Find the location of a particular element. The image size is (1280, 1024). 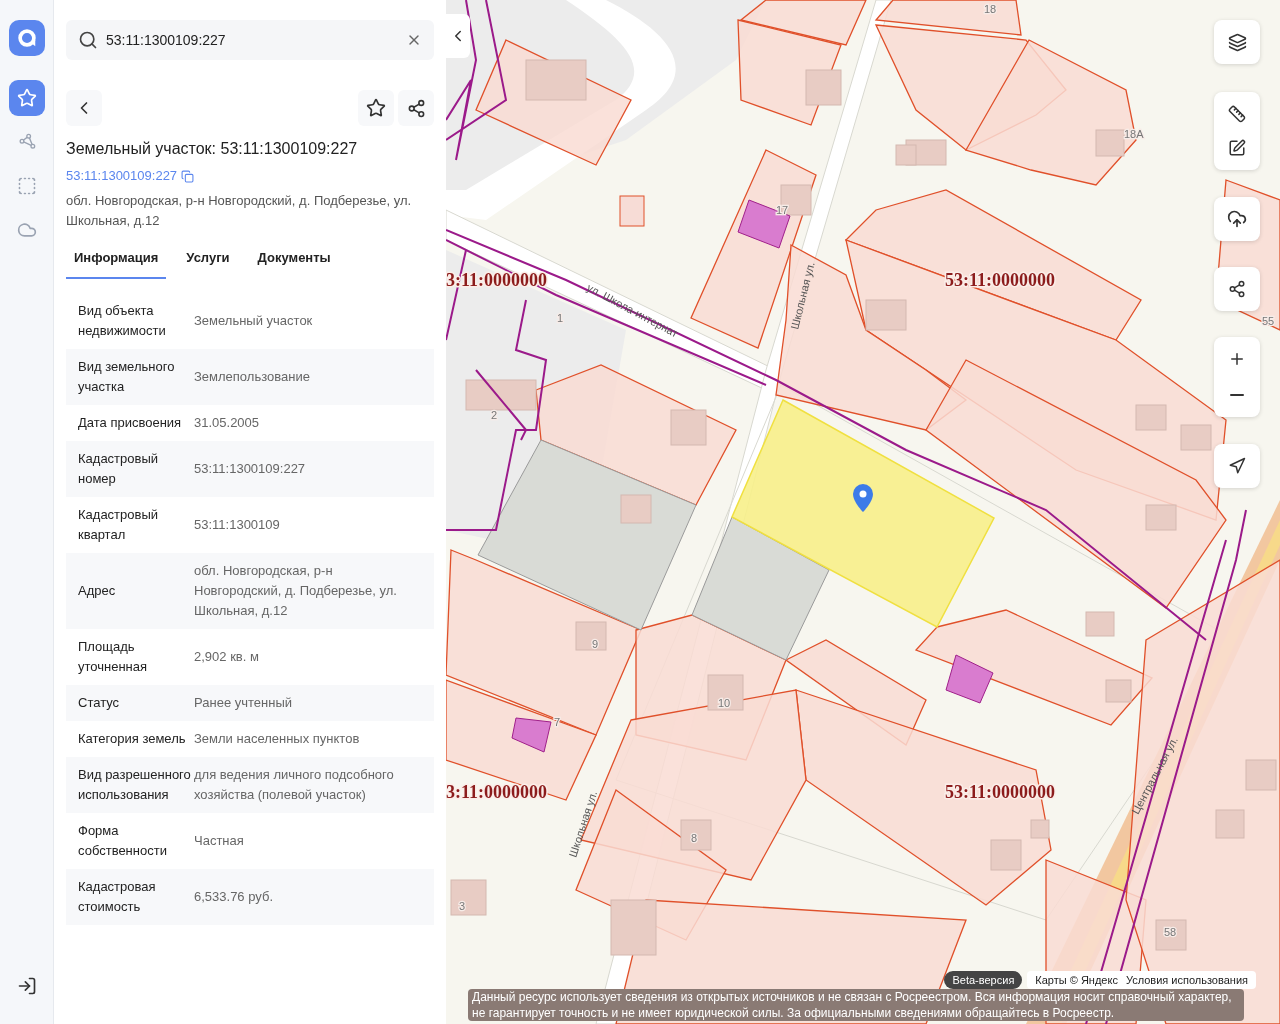

property-label: Кадастровый квартал is located at coordinates (119, 524).